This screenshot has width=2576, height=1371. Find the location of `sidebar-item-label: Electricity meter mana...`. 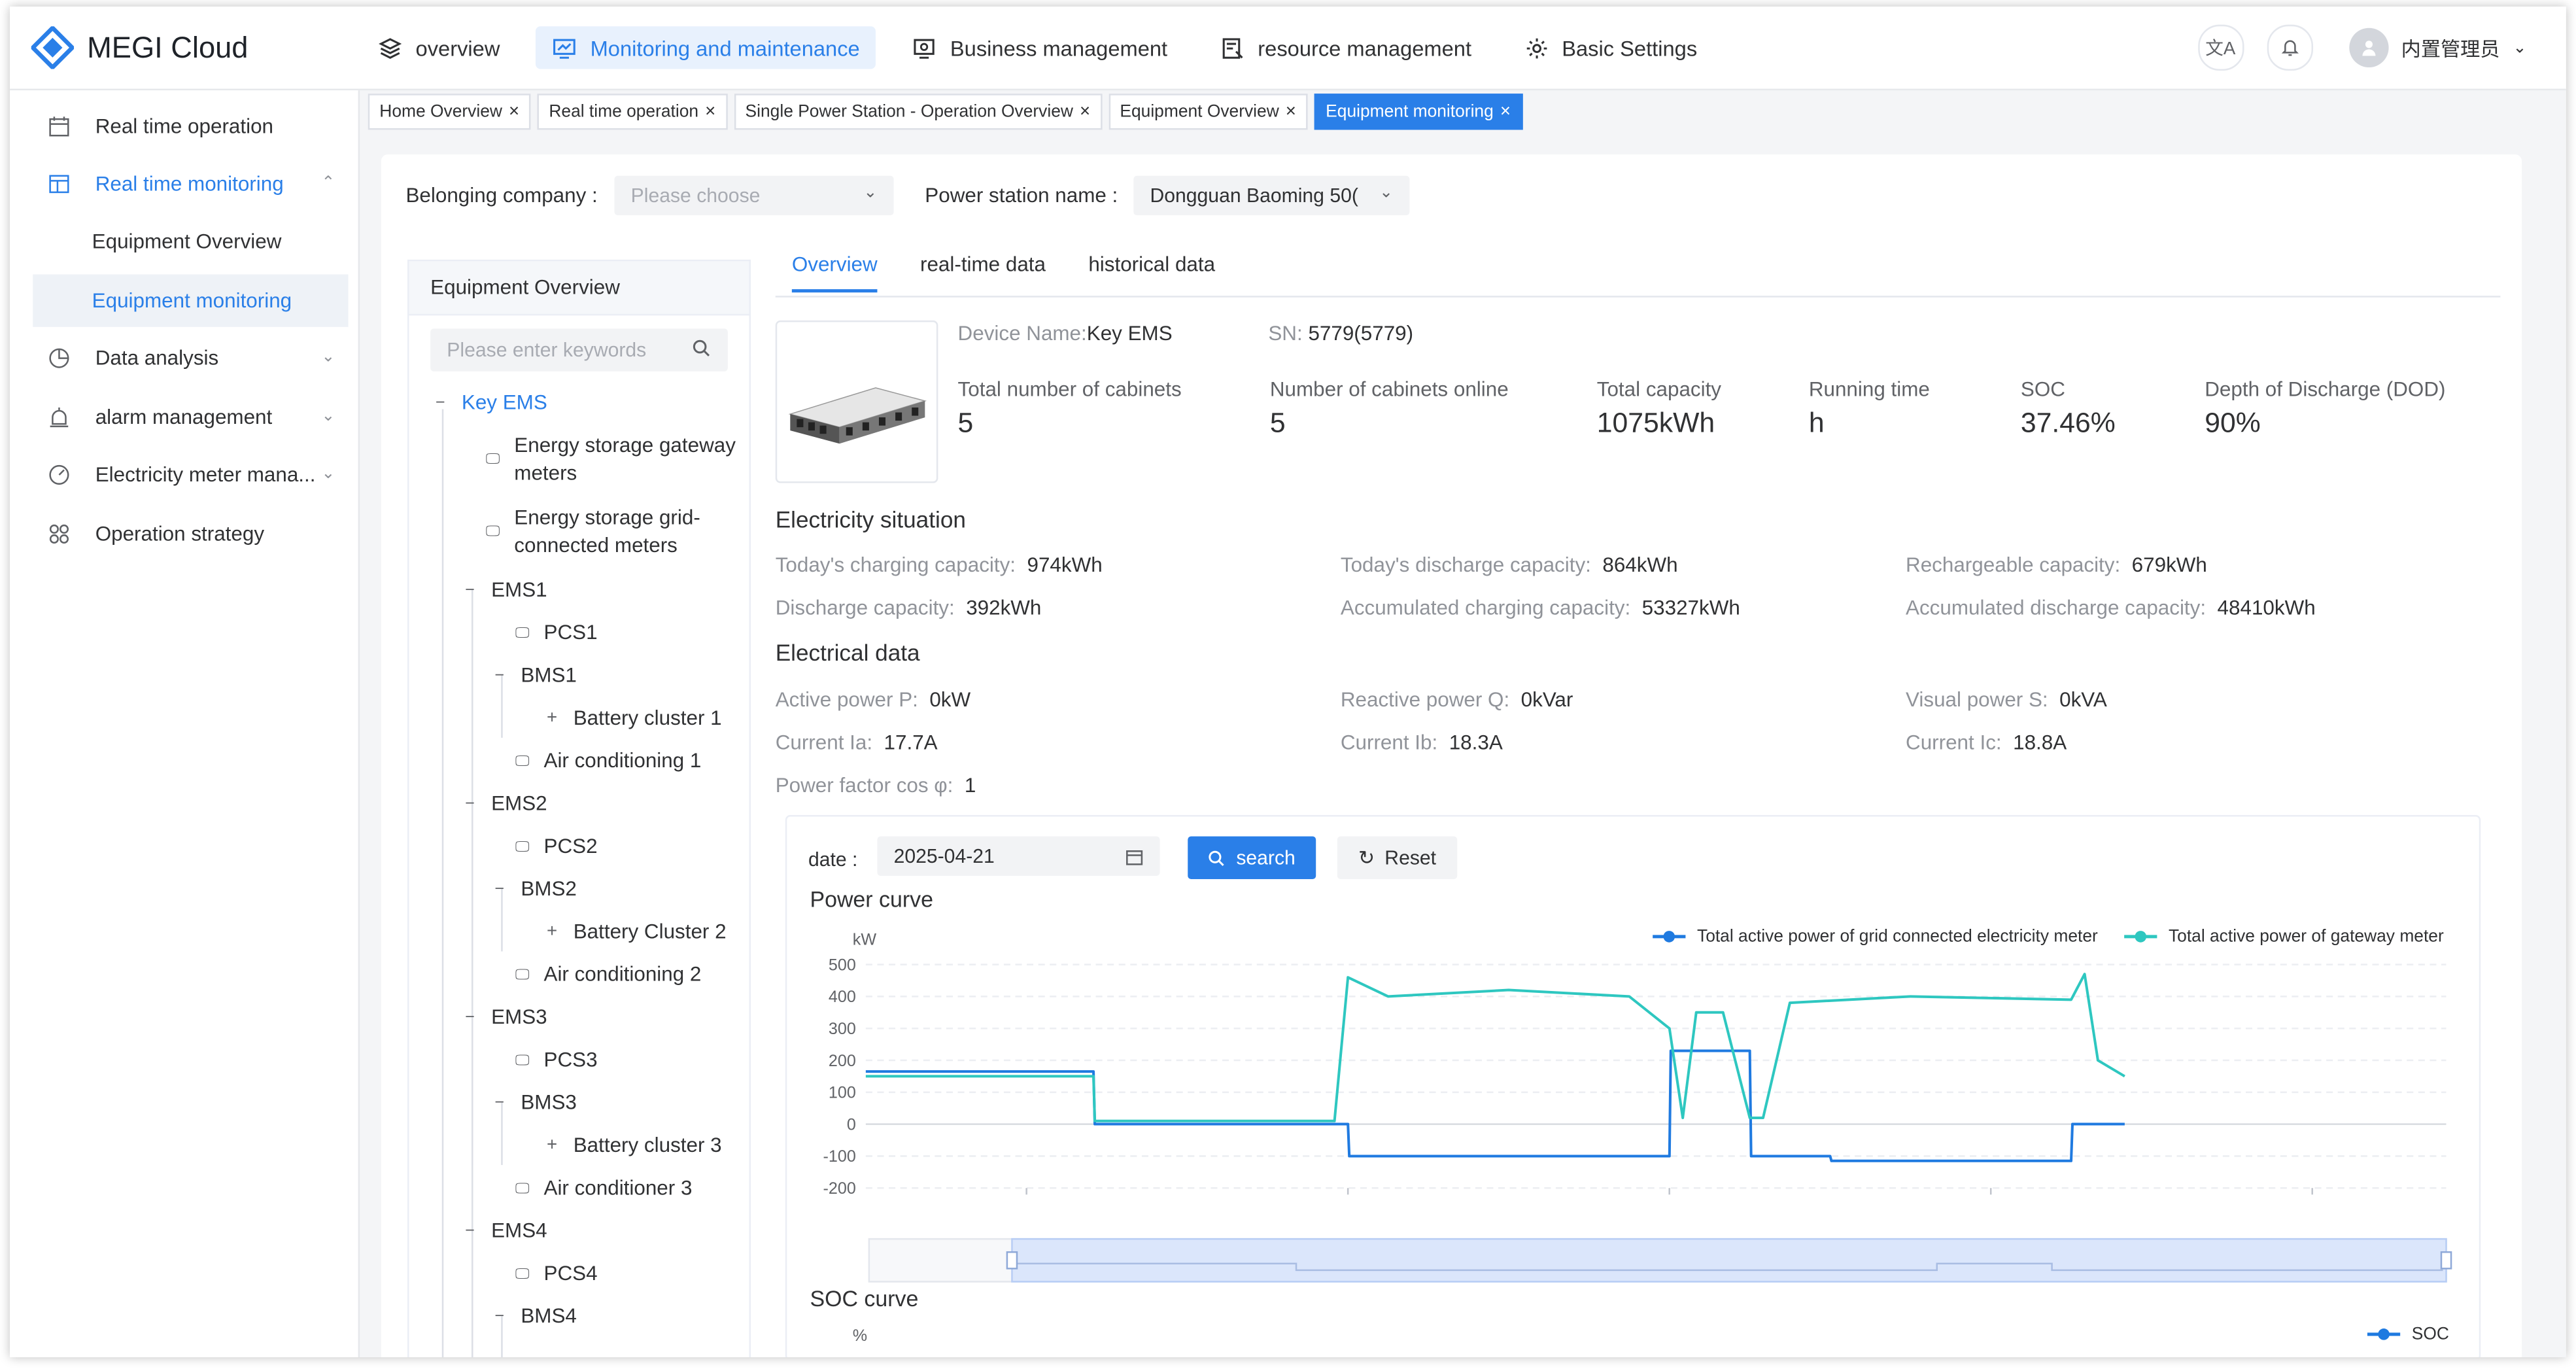

sidebar-item-label: Electricity meter mana... is located at coordinates (206, 475).